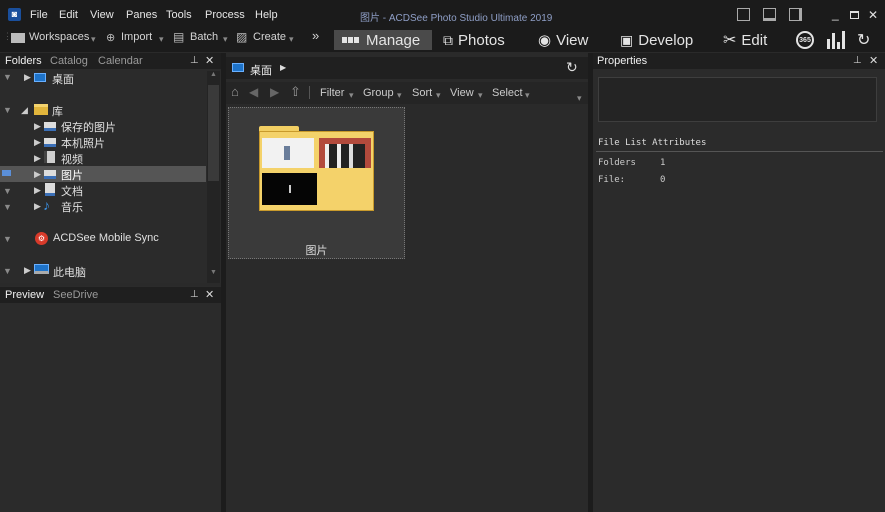 Image resolution: width=885 pixels, height=512 pixels. Describe the element at coordinates (235, 91) in the screenshot. I see `home-icon: ⌂` at that location.